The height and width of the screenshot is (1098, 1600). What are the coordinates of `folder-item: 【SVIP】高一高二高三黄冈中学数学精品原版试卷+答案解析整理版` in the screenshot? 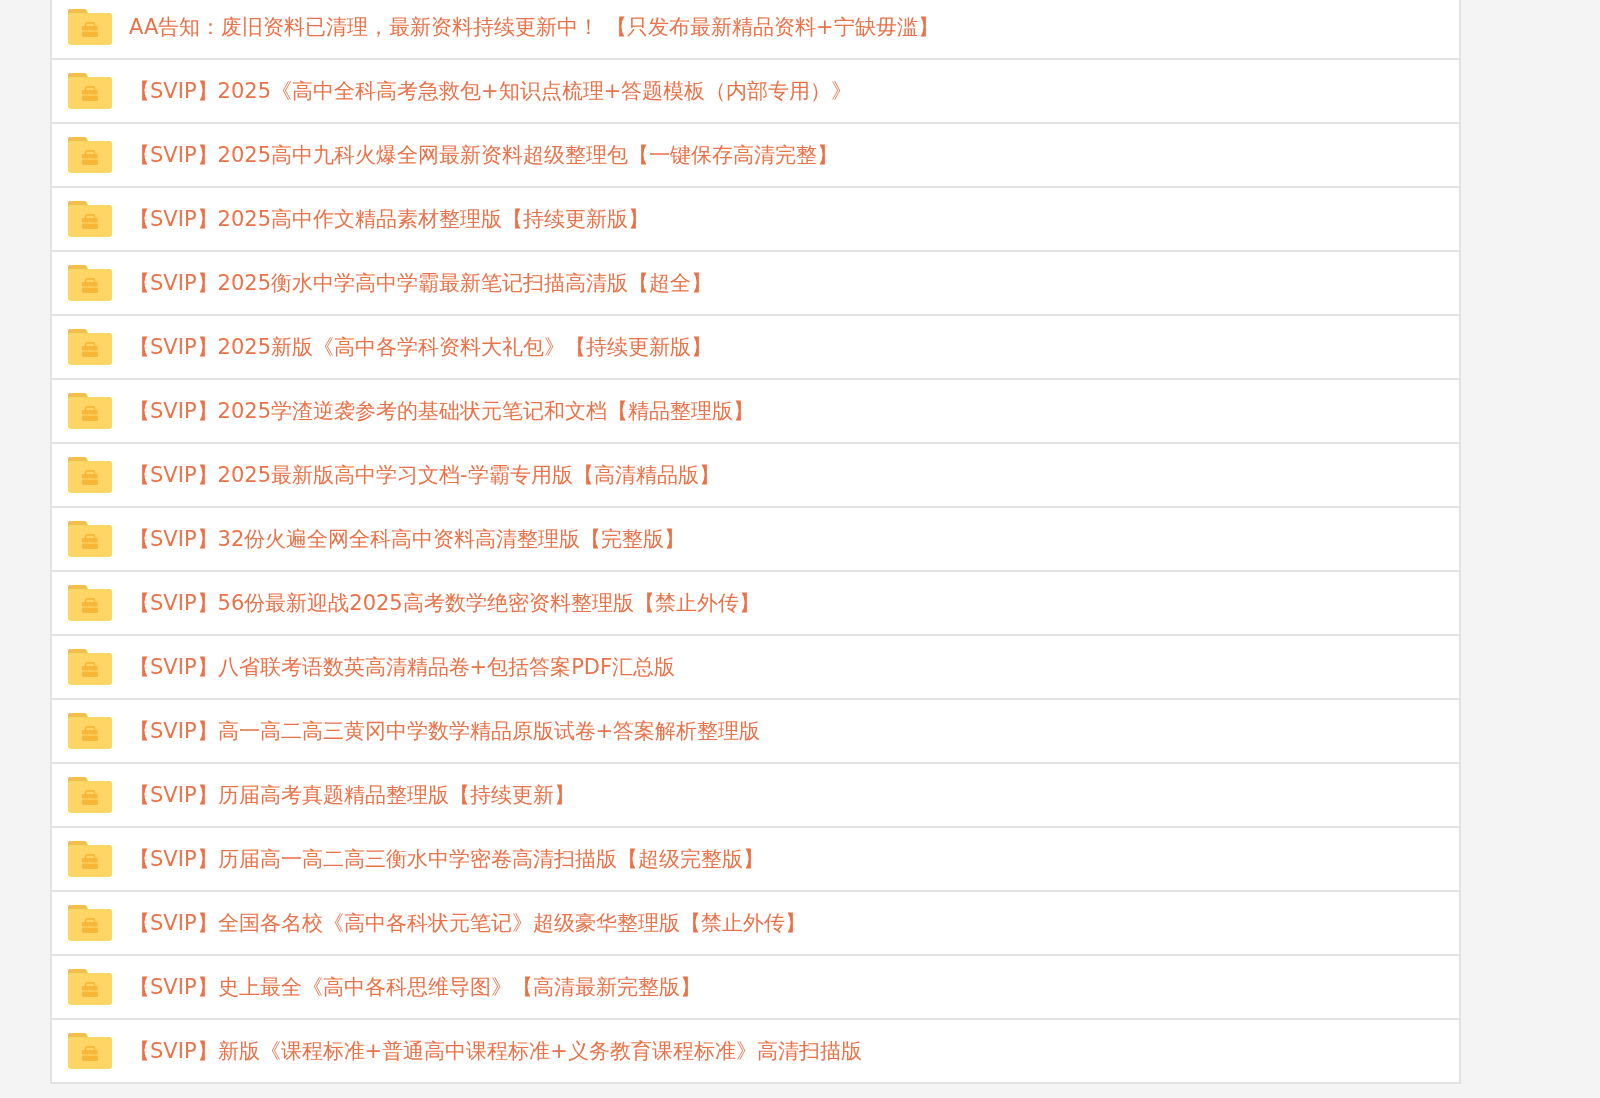 It's located at (755, 732).